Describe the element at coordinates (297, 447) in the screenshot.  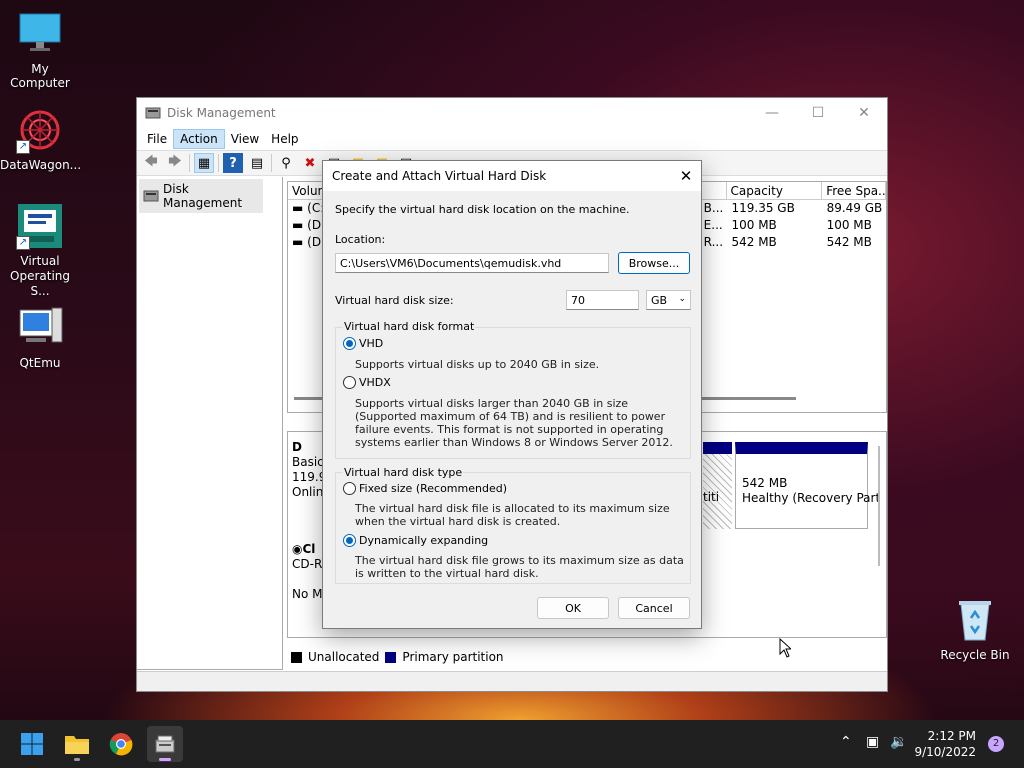
I see `disk-0-name: D` at that location.